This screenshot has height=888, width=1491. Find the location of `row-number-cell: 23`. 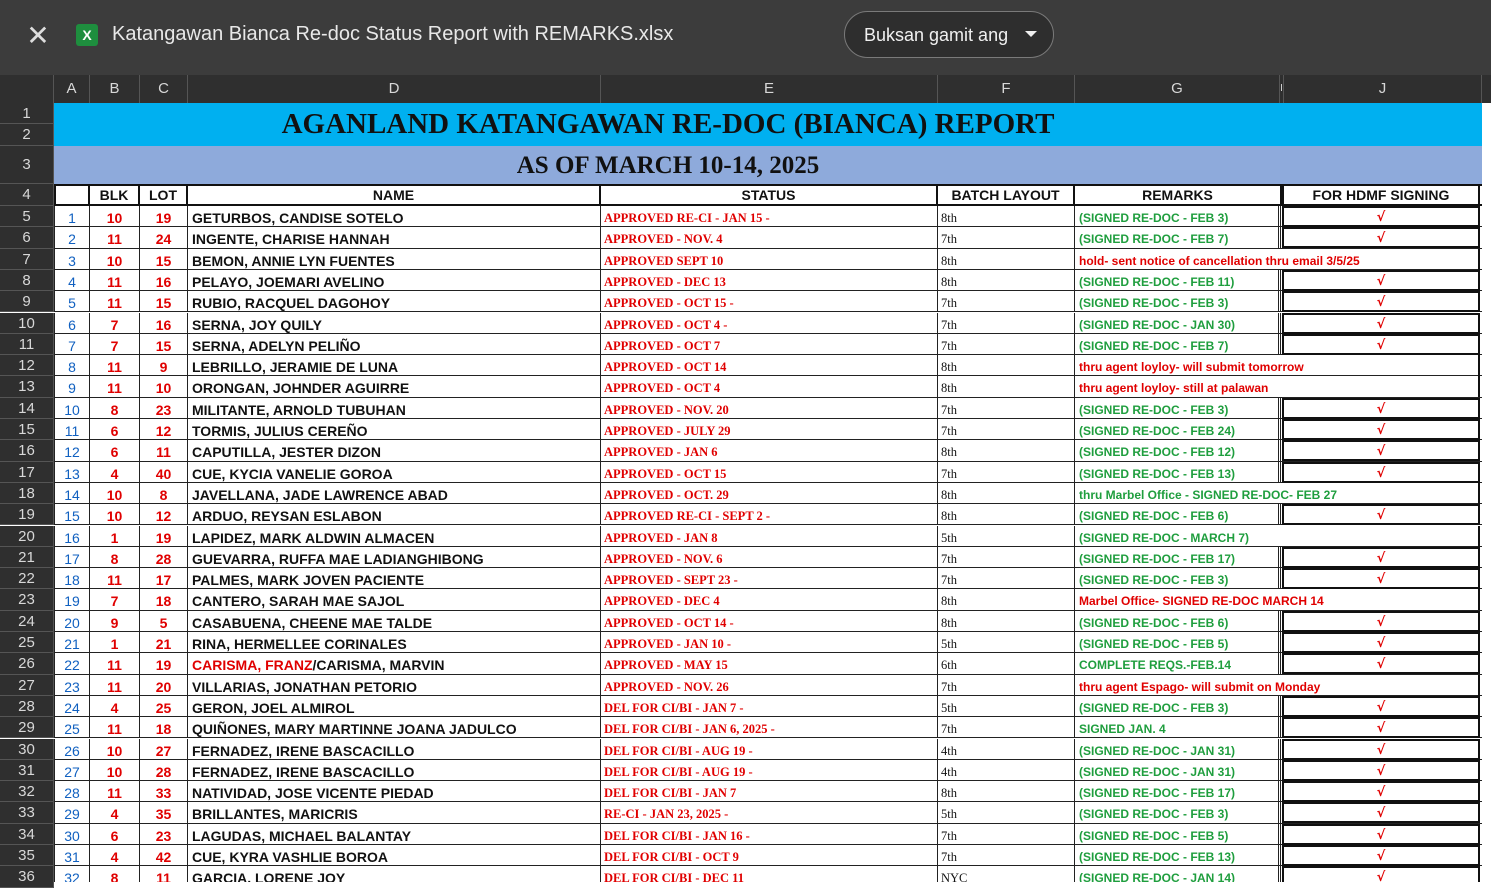

row-number-cell: 23 is located at coordinates (72, 685).